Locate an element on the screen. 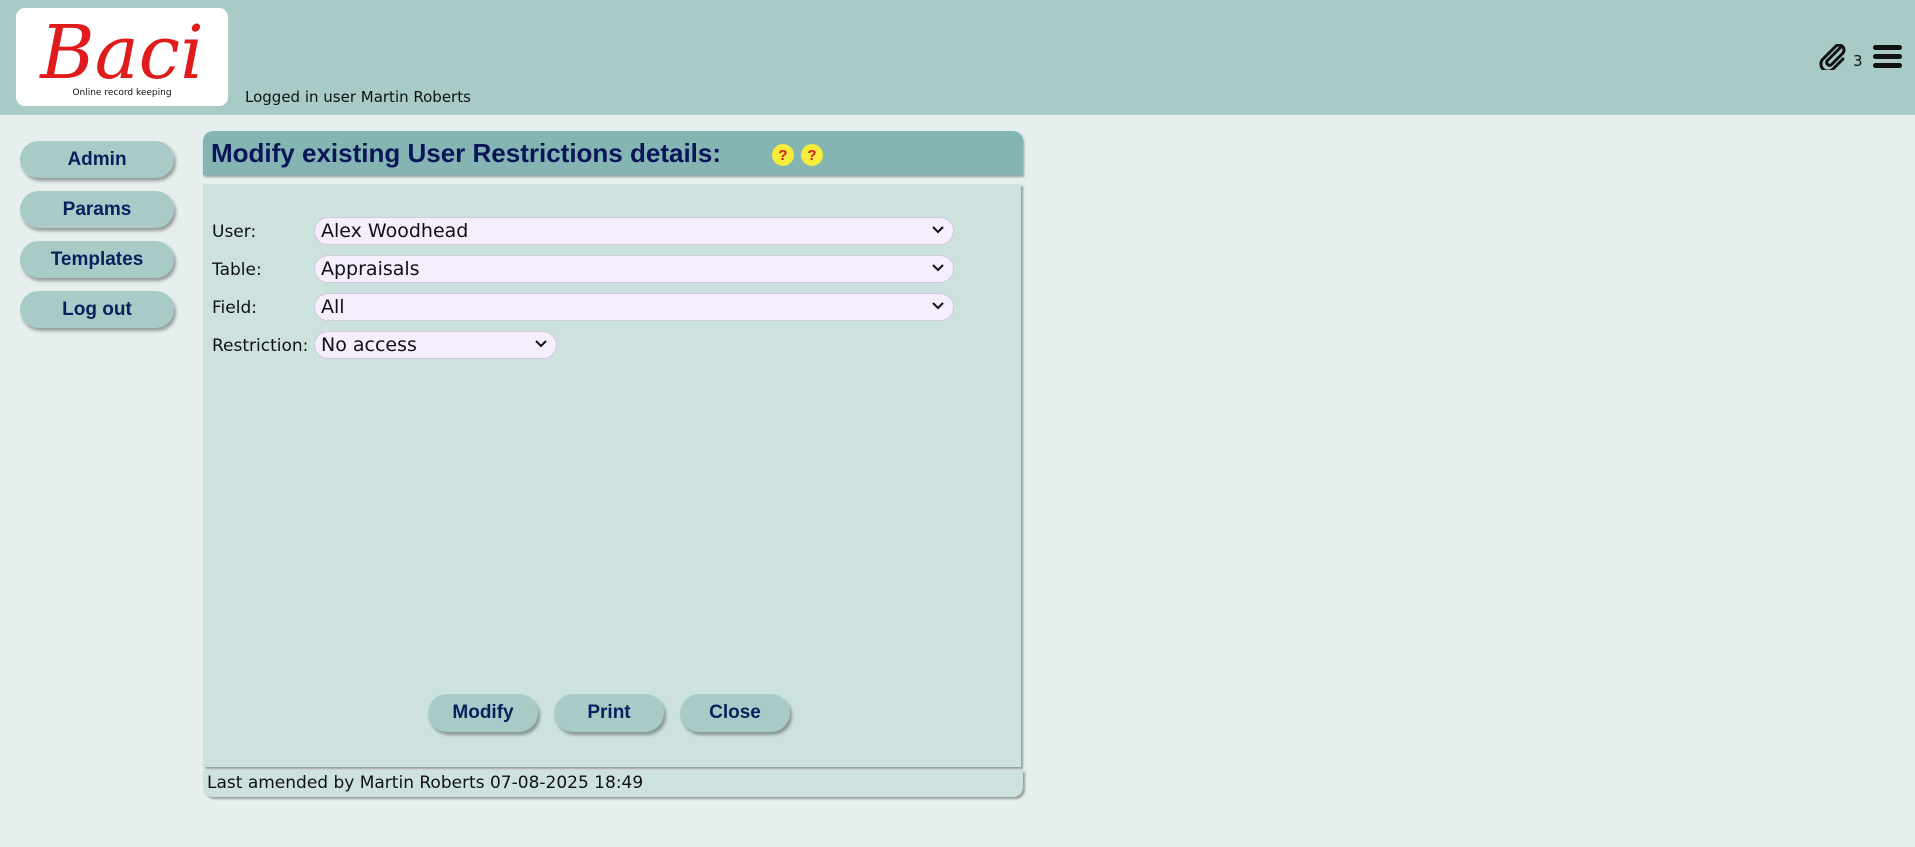  close-button: Close is located at coordinates (735, 713).